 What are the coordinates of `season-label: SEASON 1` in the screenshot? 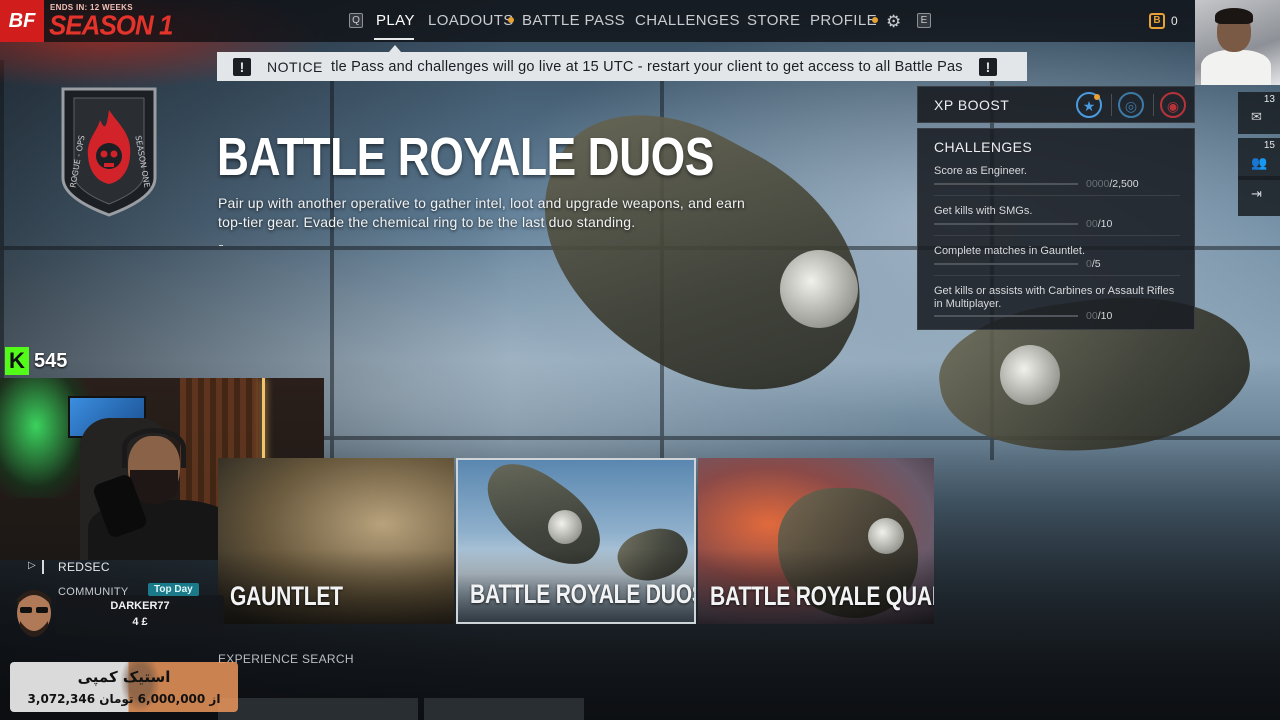 It's located at (111, 25).